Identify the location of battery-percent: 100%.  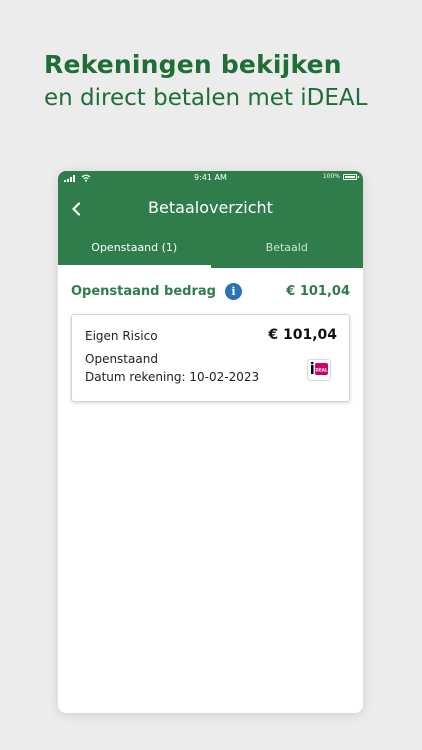
(331, 176).